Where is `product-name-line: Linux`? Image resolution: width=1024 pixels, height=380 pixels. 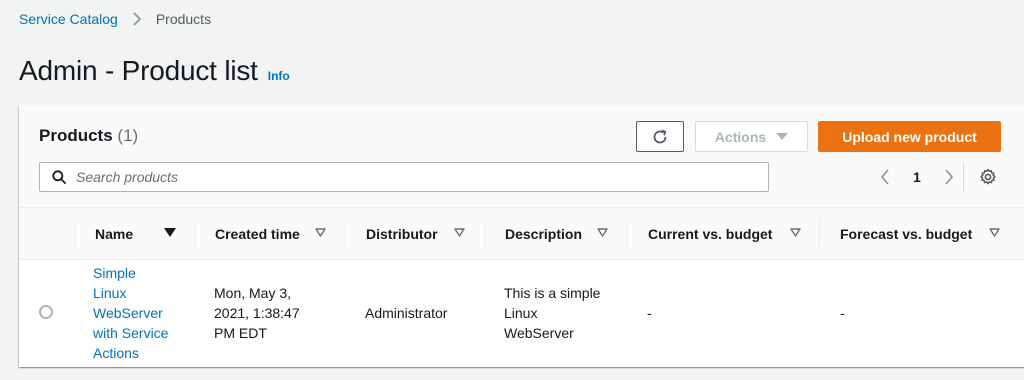 product-name-line: Linux is located at coordinates (110, 293).